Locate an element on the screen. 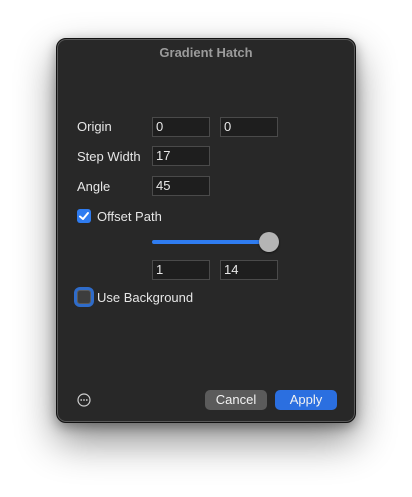 The image size is (412, 497). offset-start-field: 1 is located at coordinates (181, 270).